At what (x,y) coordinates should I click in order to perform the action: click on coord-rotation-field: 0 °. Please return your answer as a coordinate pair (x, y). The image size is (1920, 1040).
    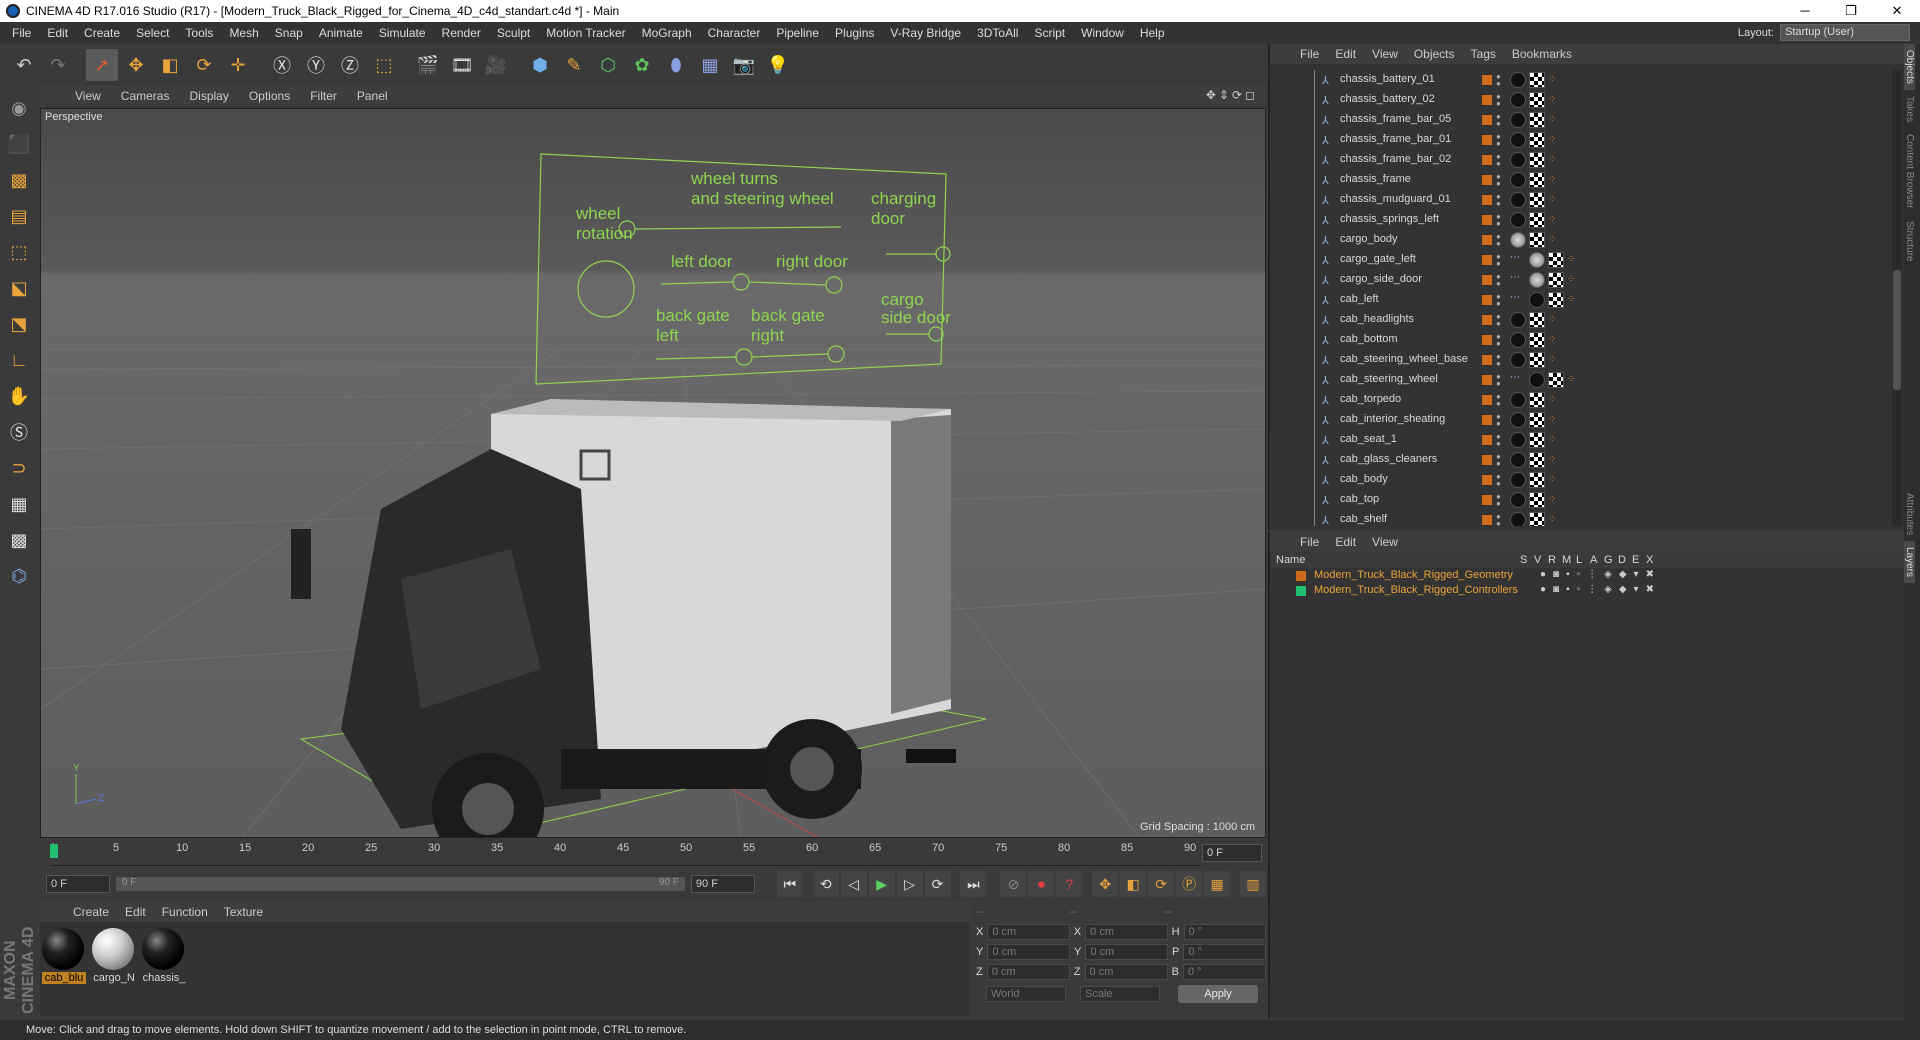
    Looking at the image, I should click on (1224, 932).